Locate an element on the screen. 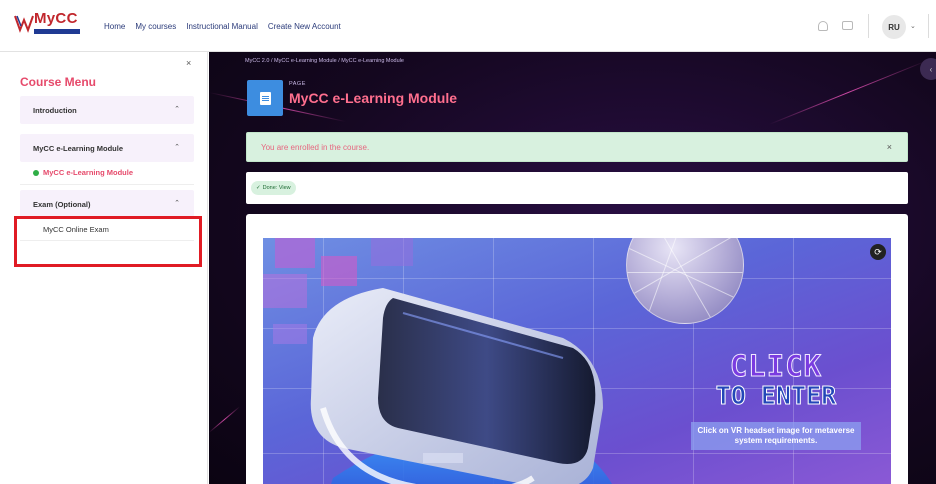 This screenshot has width=936, height=484. logo-text: MyCC is located at coordinates (56, 18).